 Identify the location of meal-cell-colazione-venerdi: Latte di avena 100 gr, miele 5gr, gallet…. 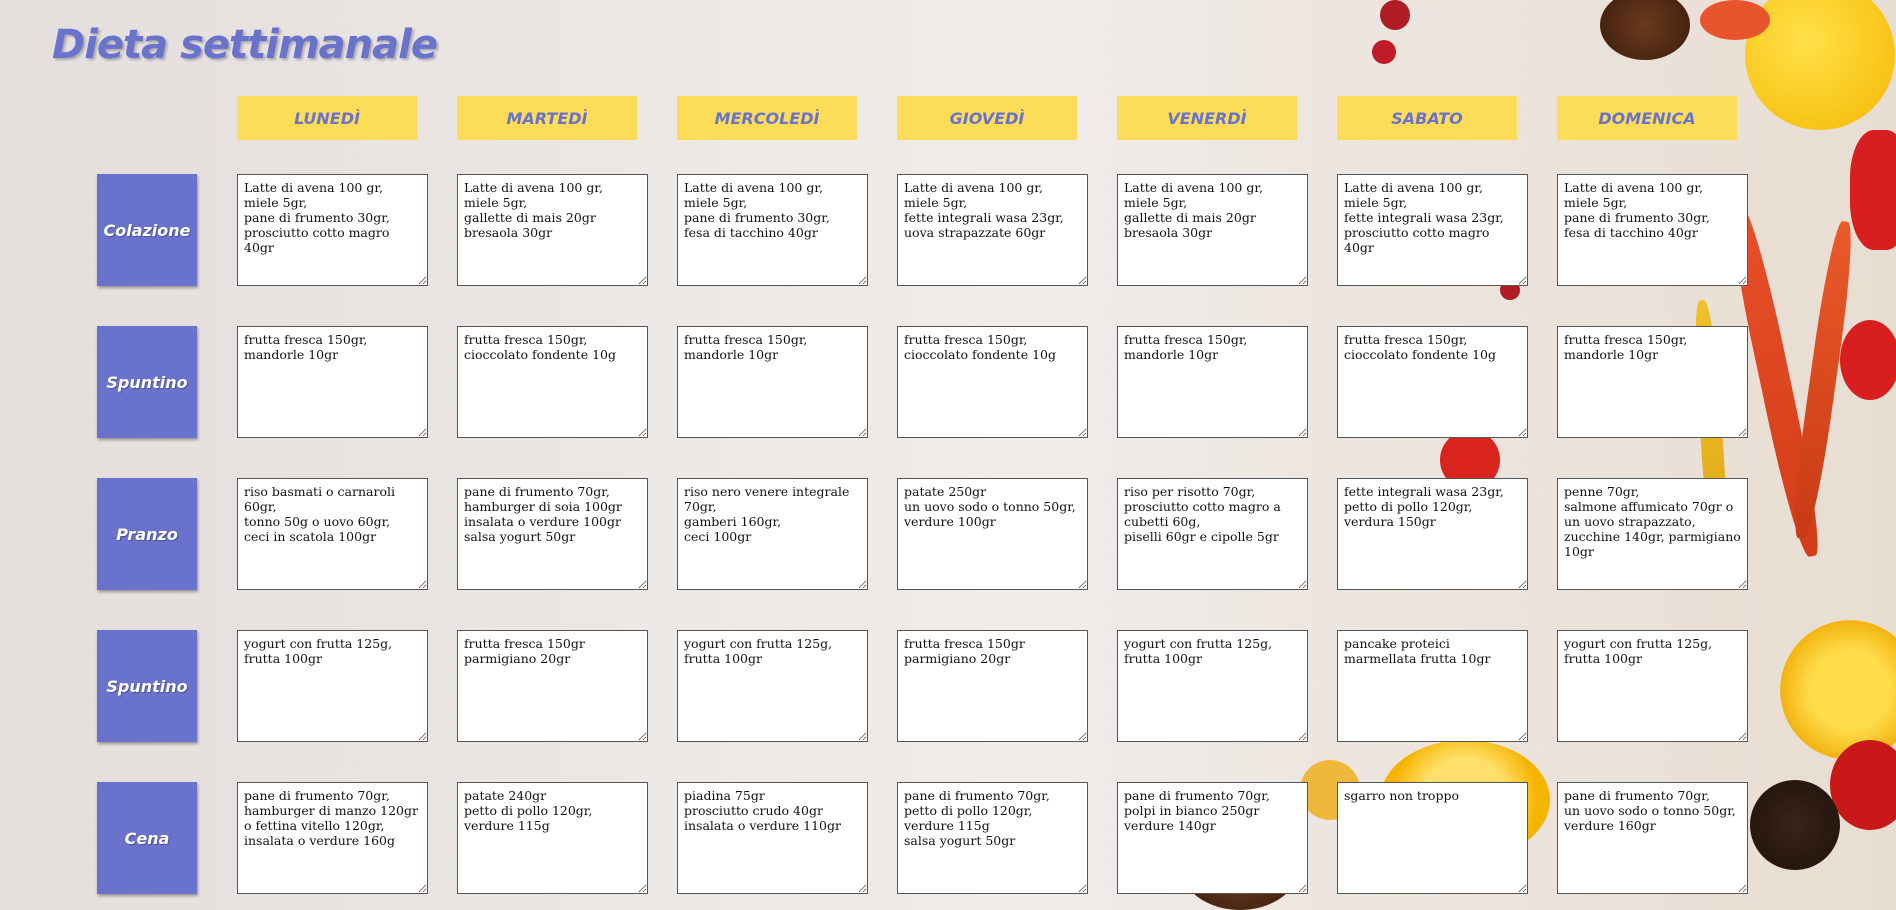
(1212, 230).